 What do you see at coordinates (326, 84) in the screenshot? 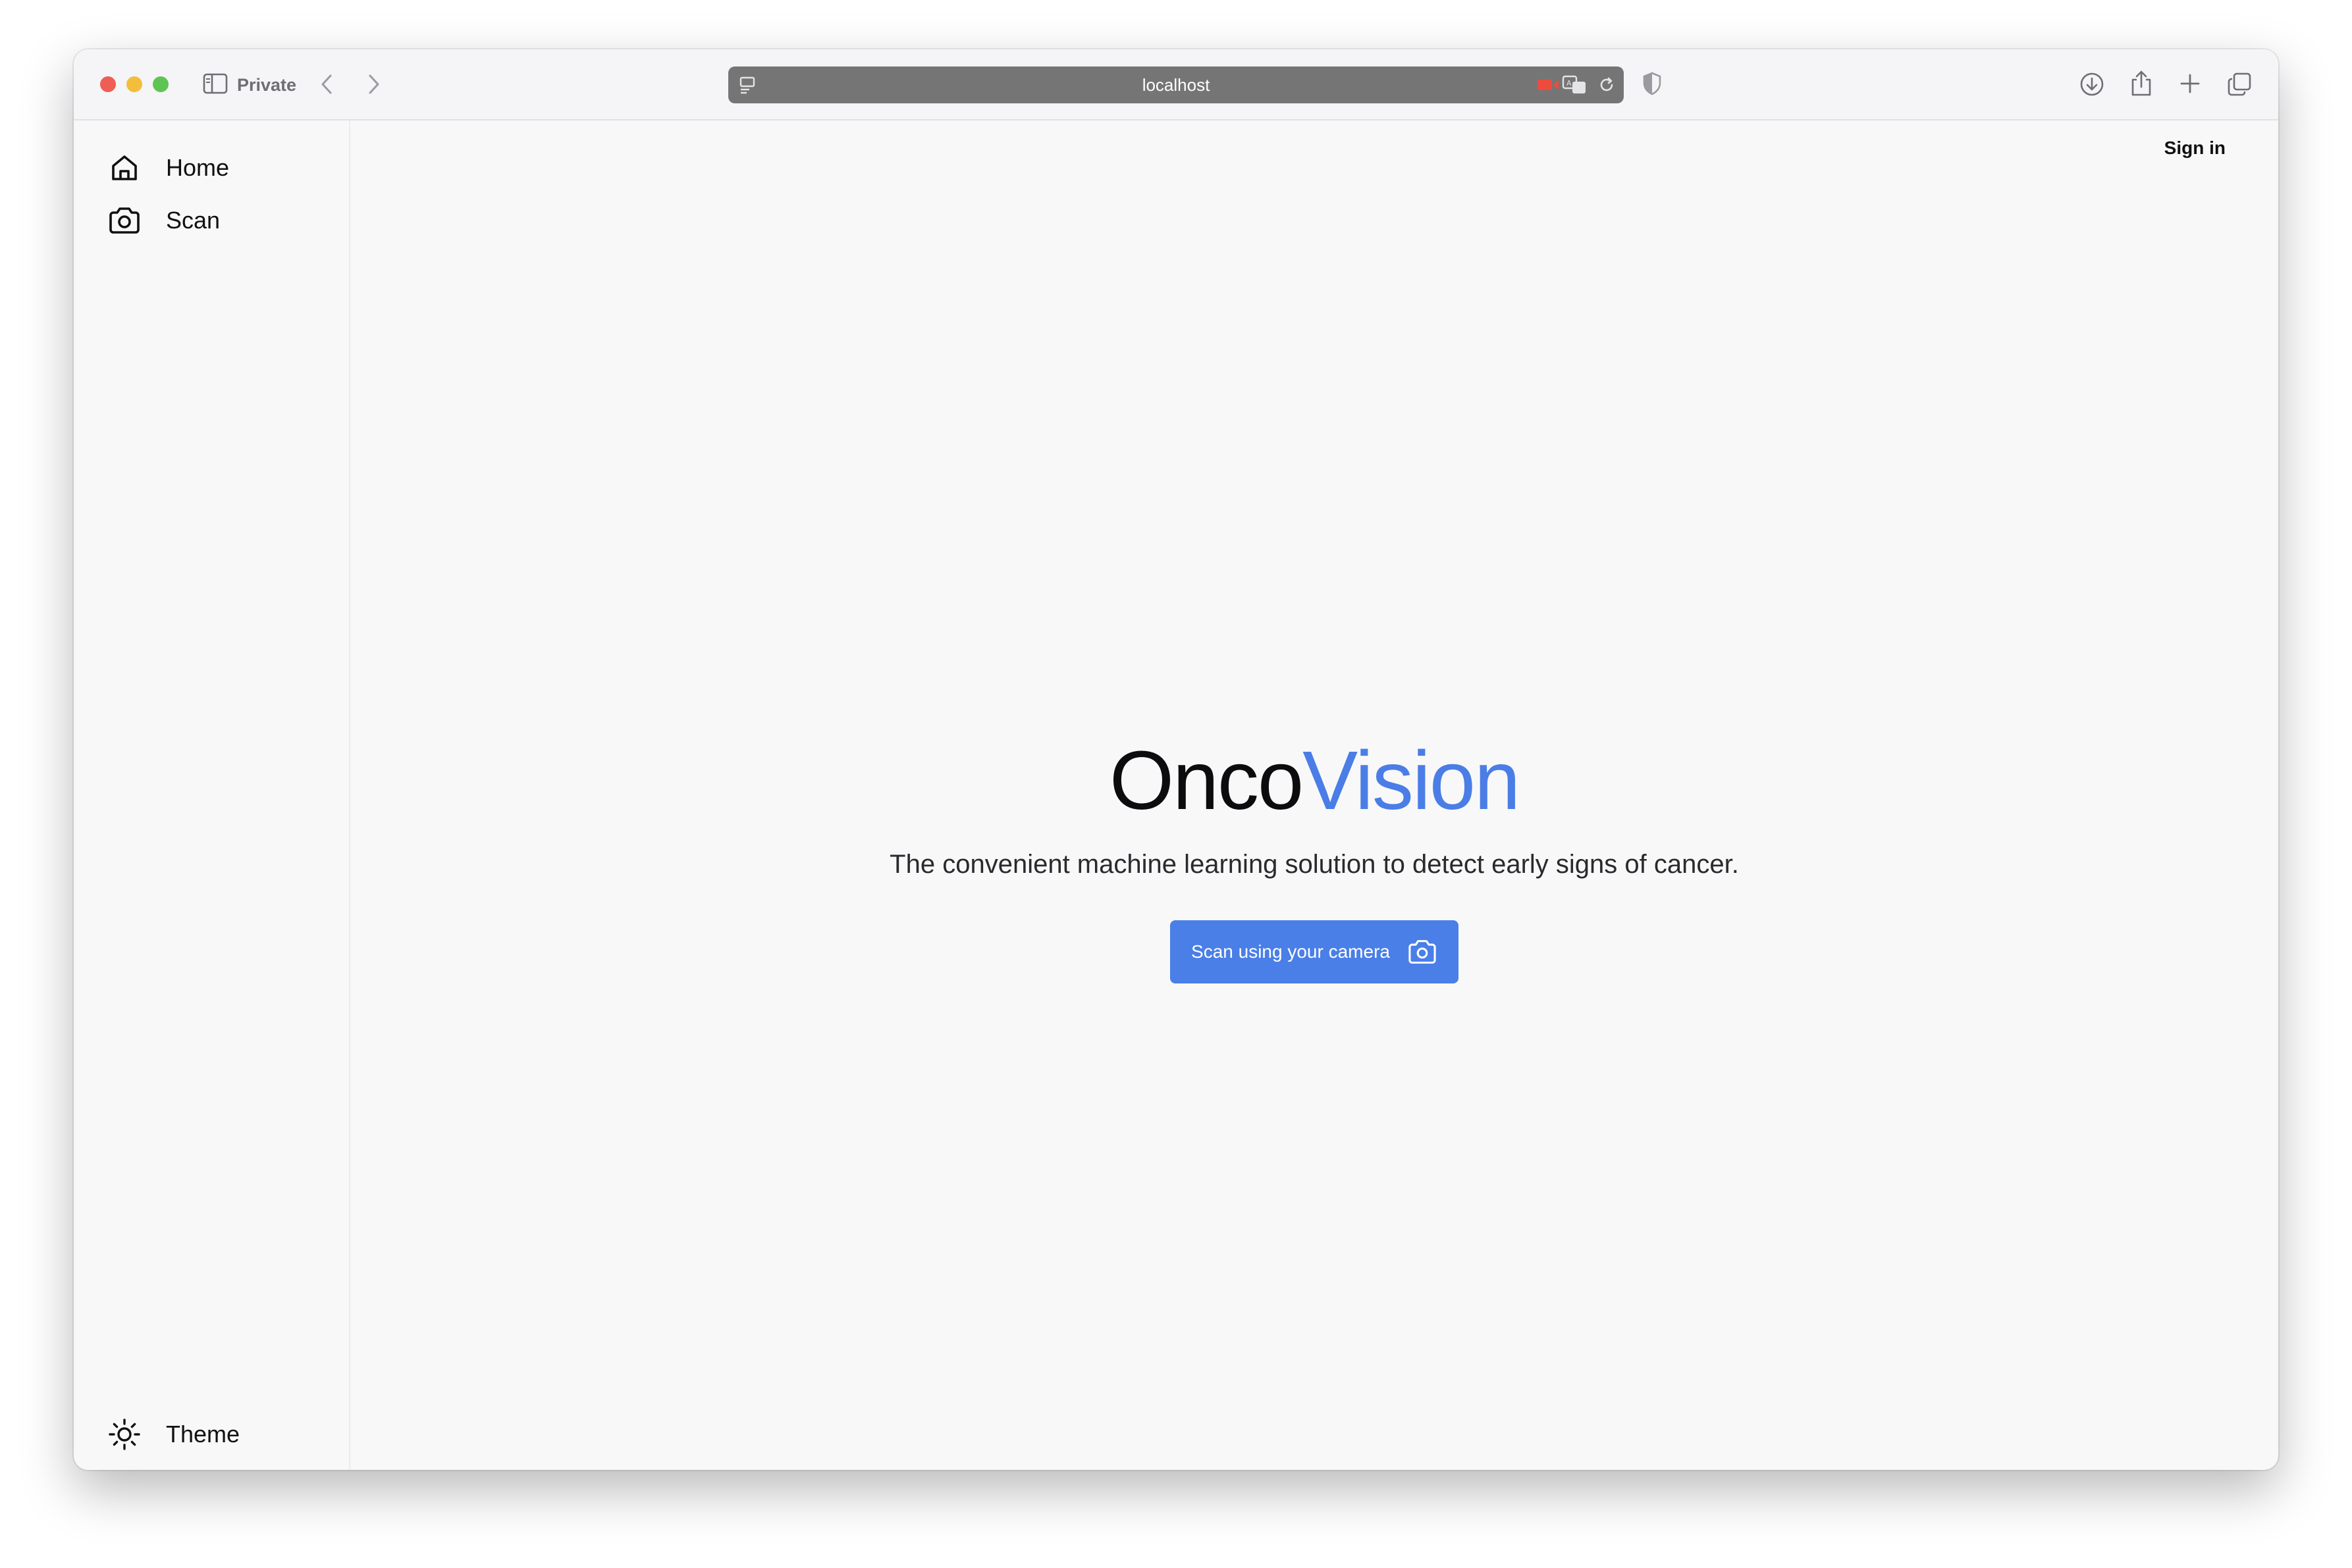
I see `back-icon` at bounding box center [326, 84].